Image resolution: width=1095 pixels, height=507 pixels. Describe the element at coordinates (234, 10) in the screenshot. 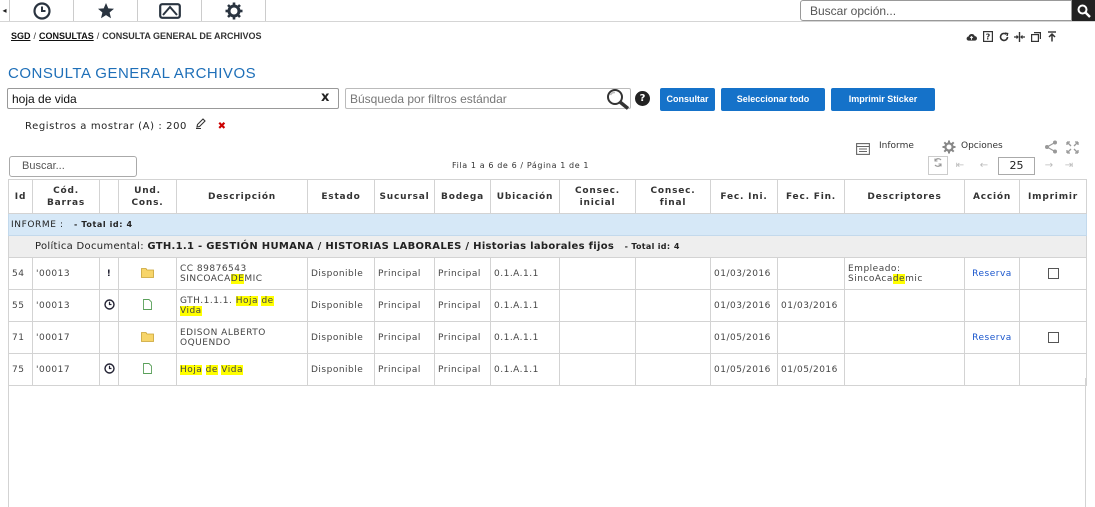

I see `tab-settings` at that location.